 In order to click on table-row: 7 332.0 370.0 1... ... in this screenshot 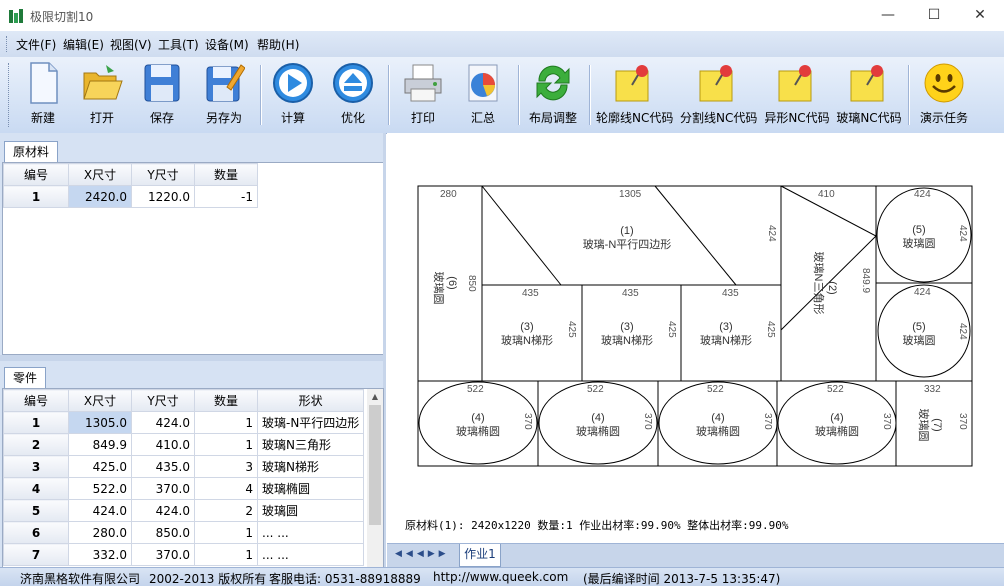, I will do `click(184, 554)`.